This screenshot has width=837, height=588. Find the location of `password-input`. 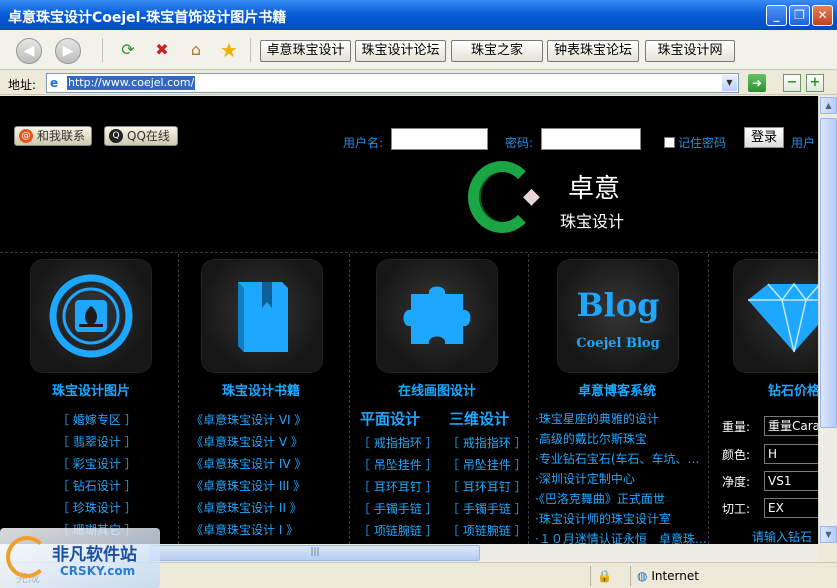

password-input is located at coordinates (591, 139).